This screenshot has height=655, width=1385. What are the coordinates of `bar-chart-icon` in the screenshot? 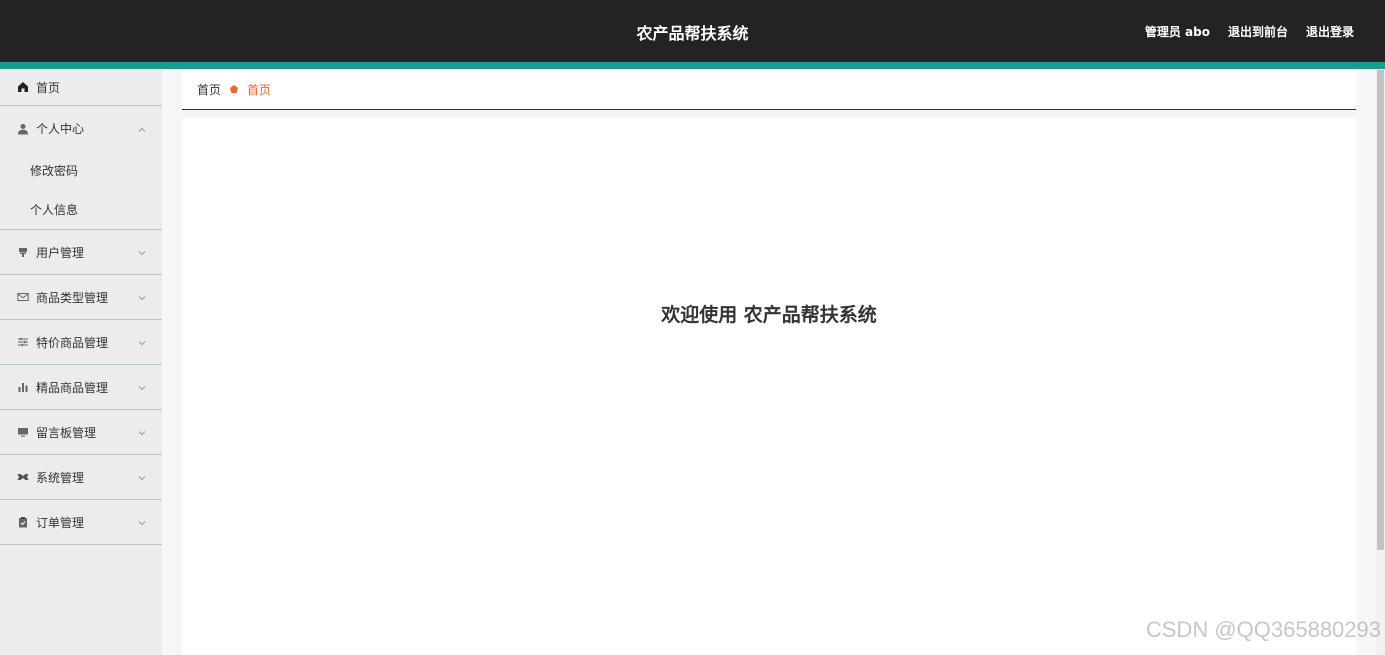 It's located at (23, 387).